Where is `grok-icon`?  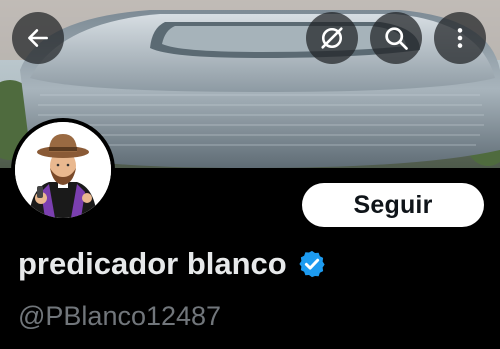 grok-icon is located at coordinates (332, 38).